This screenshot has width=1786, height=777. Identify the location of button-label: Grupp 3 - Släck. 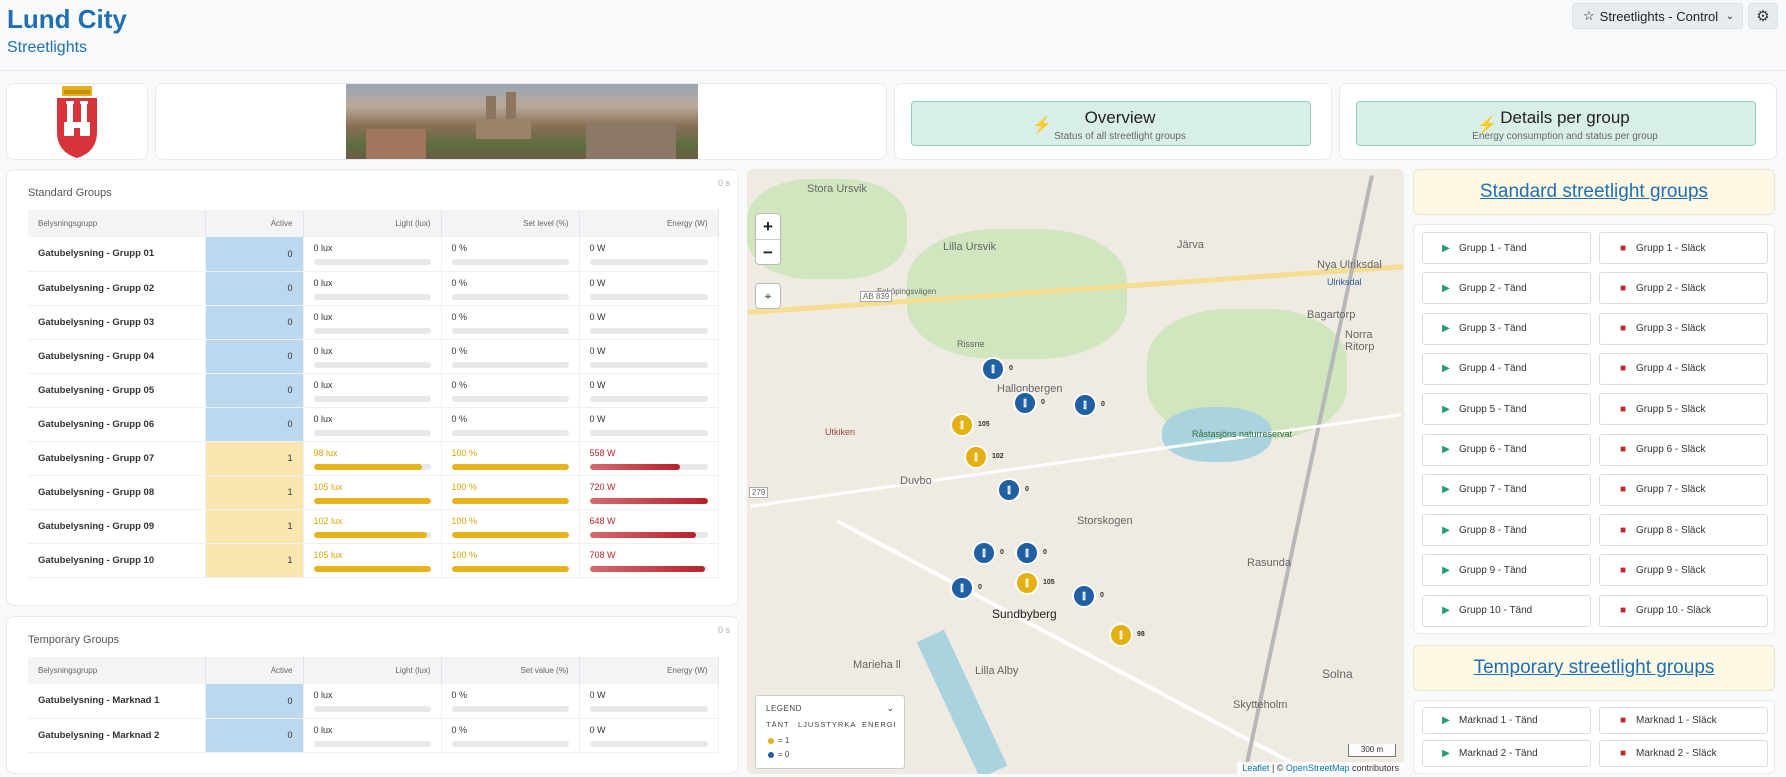
(1671, 329).